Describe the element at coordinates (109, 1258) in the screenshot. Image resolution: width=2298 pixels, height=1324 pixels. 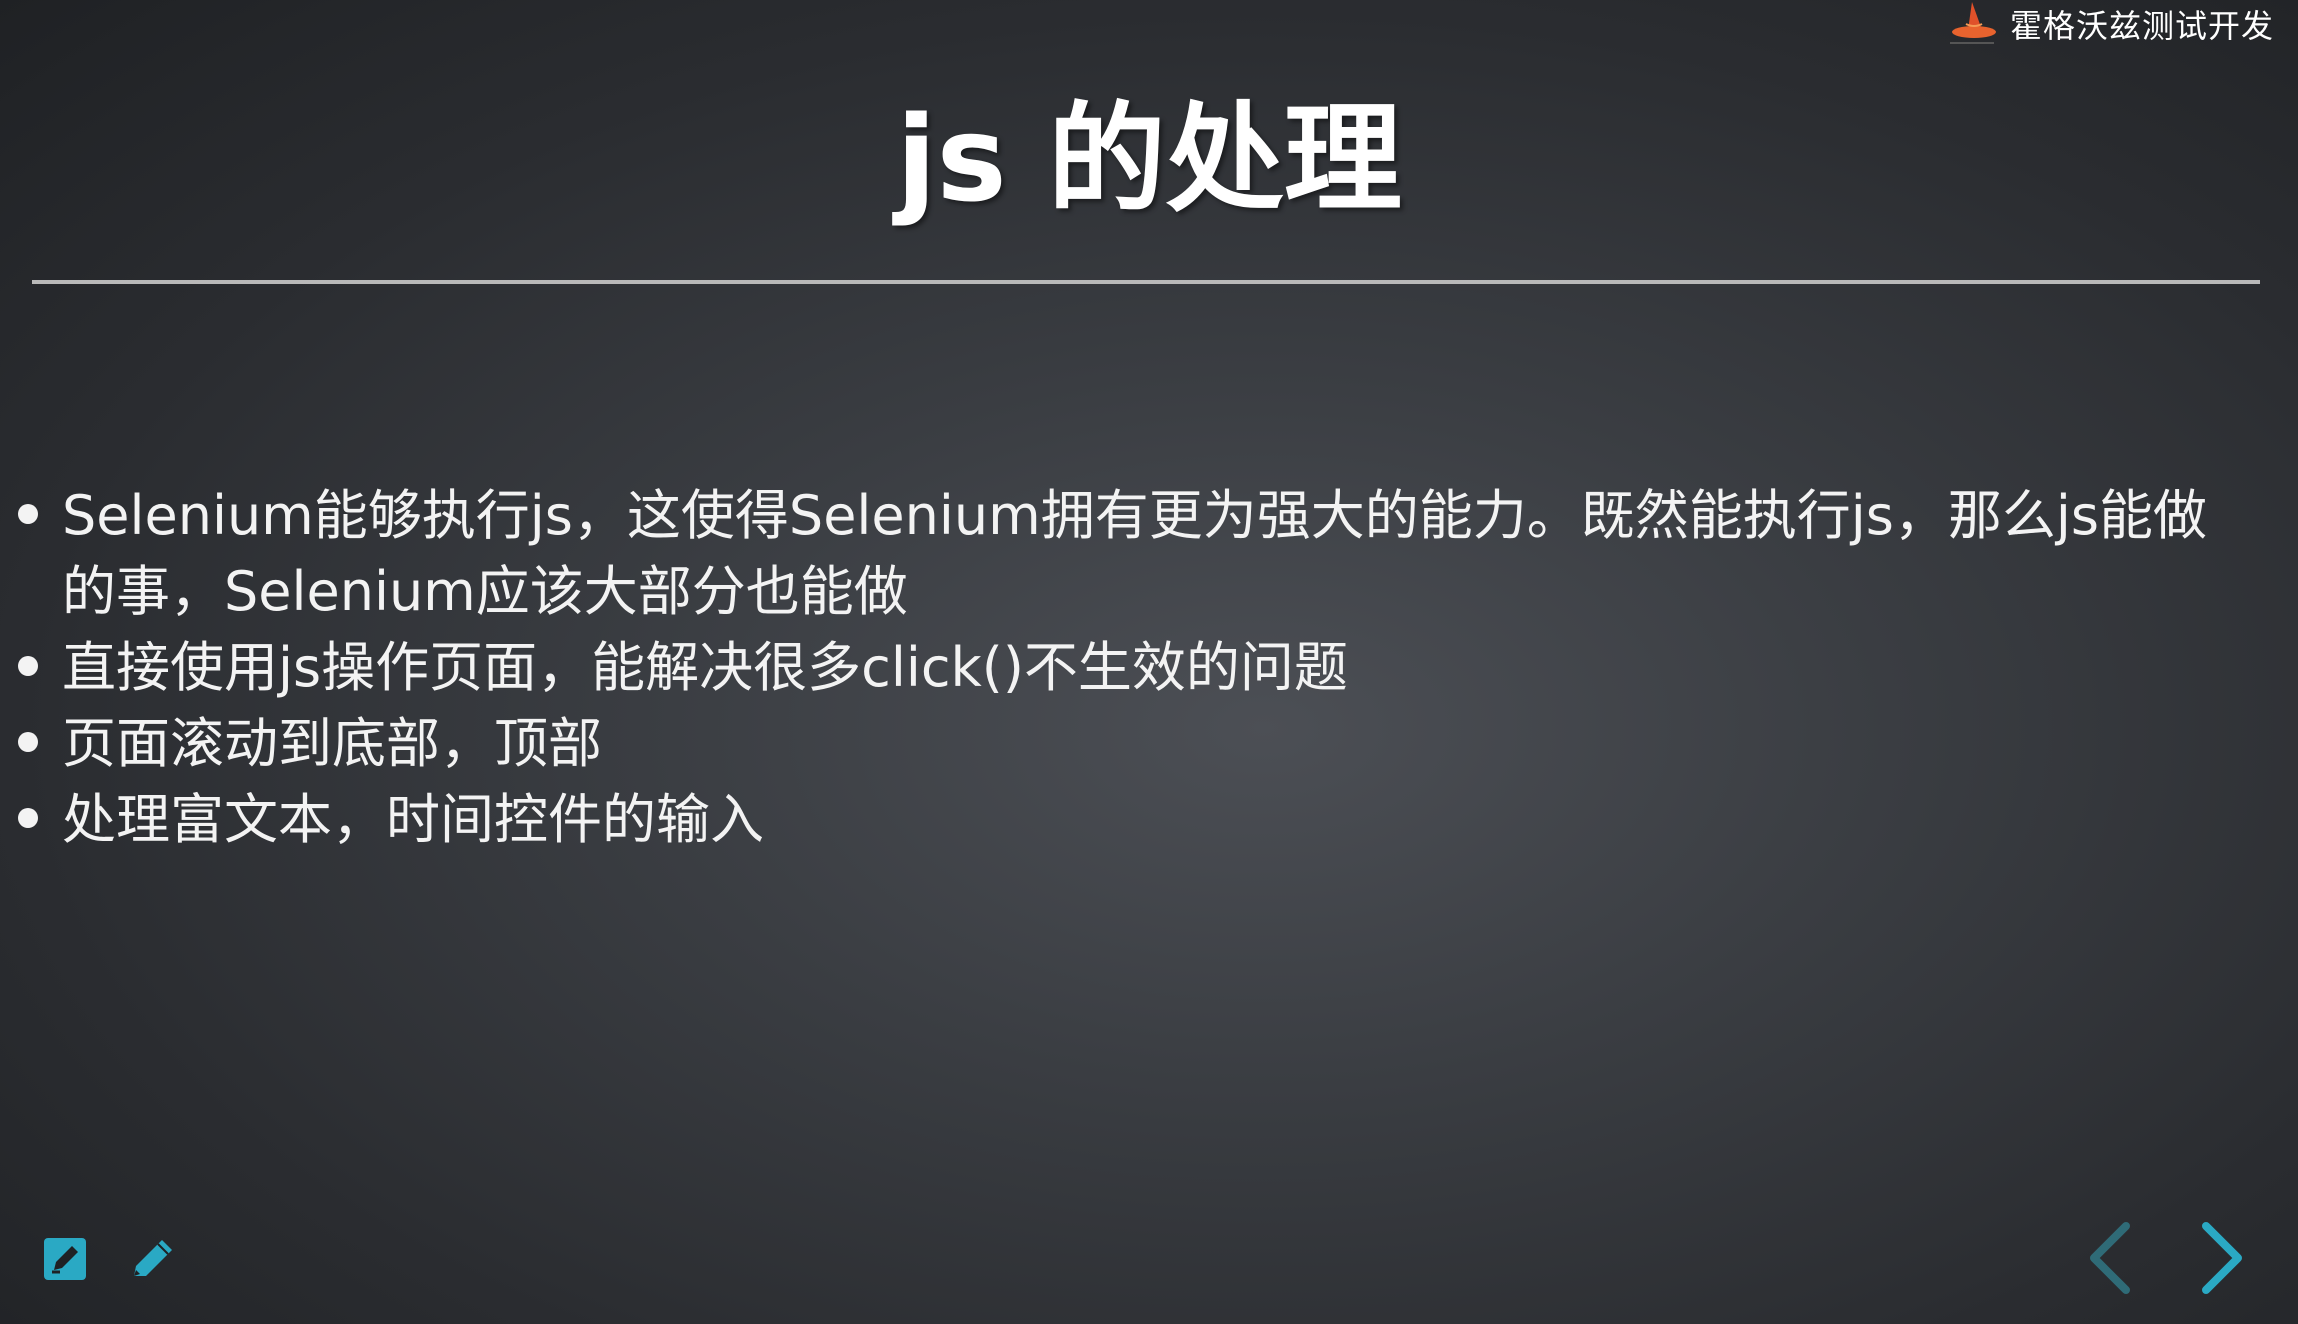
I see `slide-tools` at that location.